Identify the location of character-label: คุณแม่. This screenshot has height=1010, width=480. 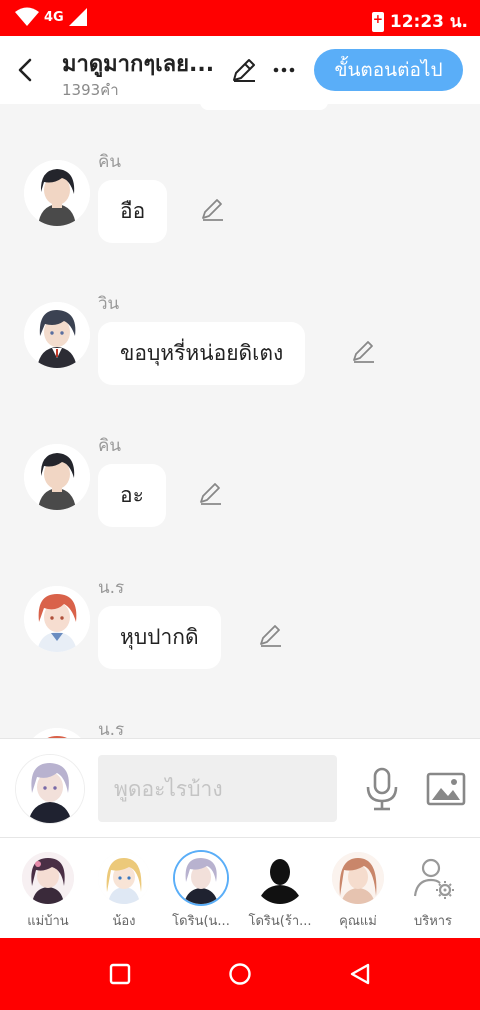
(358, 921).